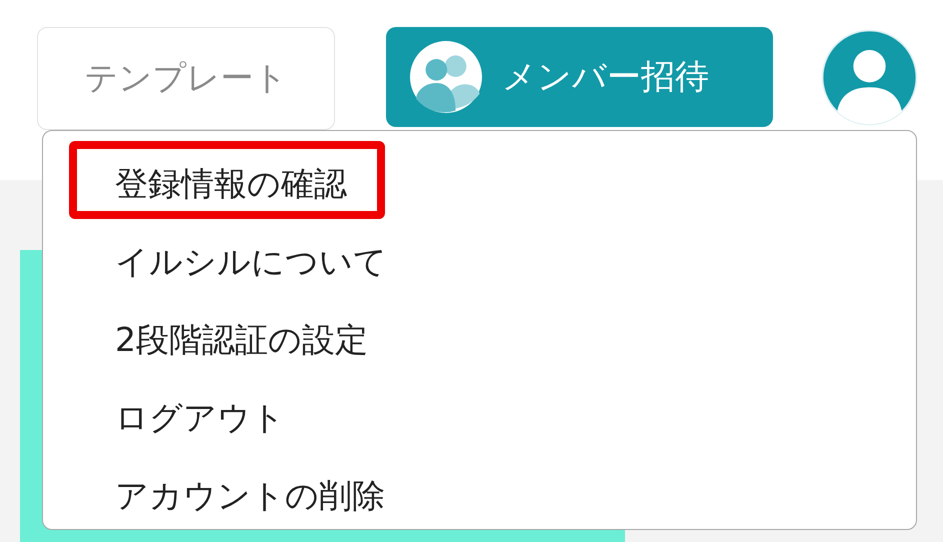 The image size is (943, 542). I want to click on menu-item: ログアウト, so click(196, 414).